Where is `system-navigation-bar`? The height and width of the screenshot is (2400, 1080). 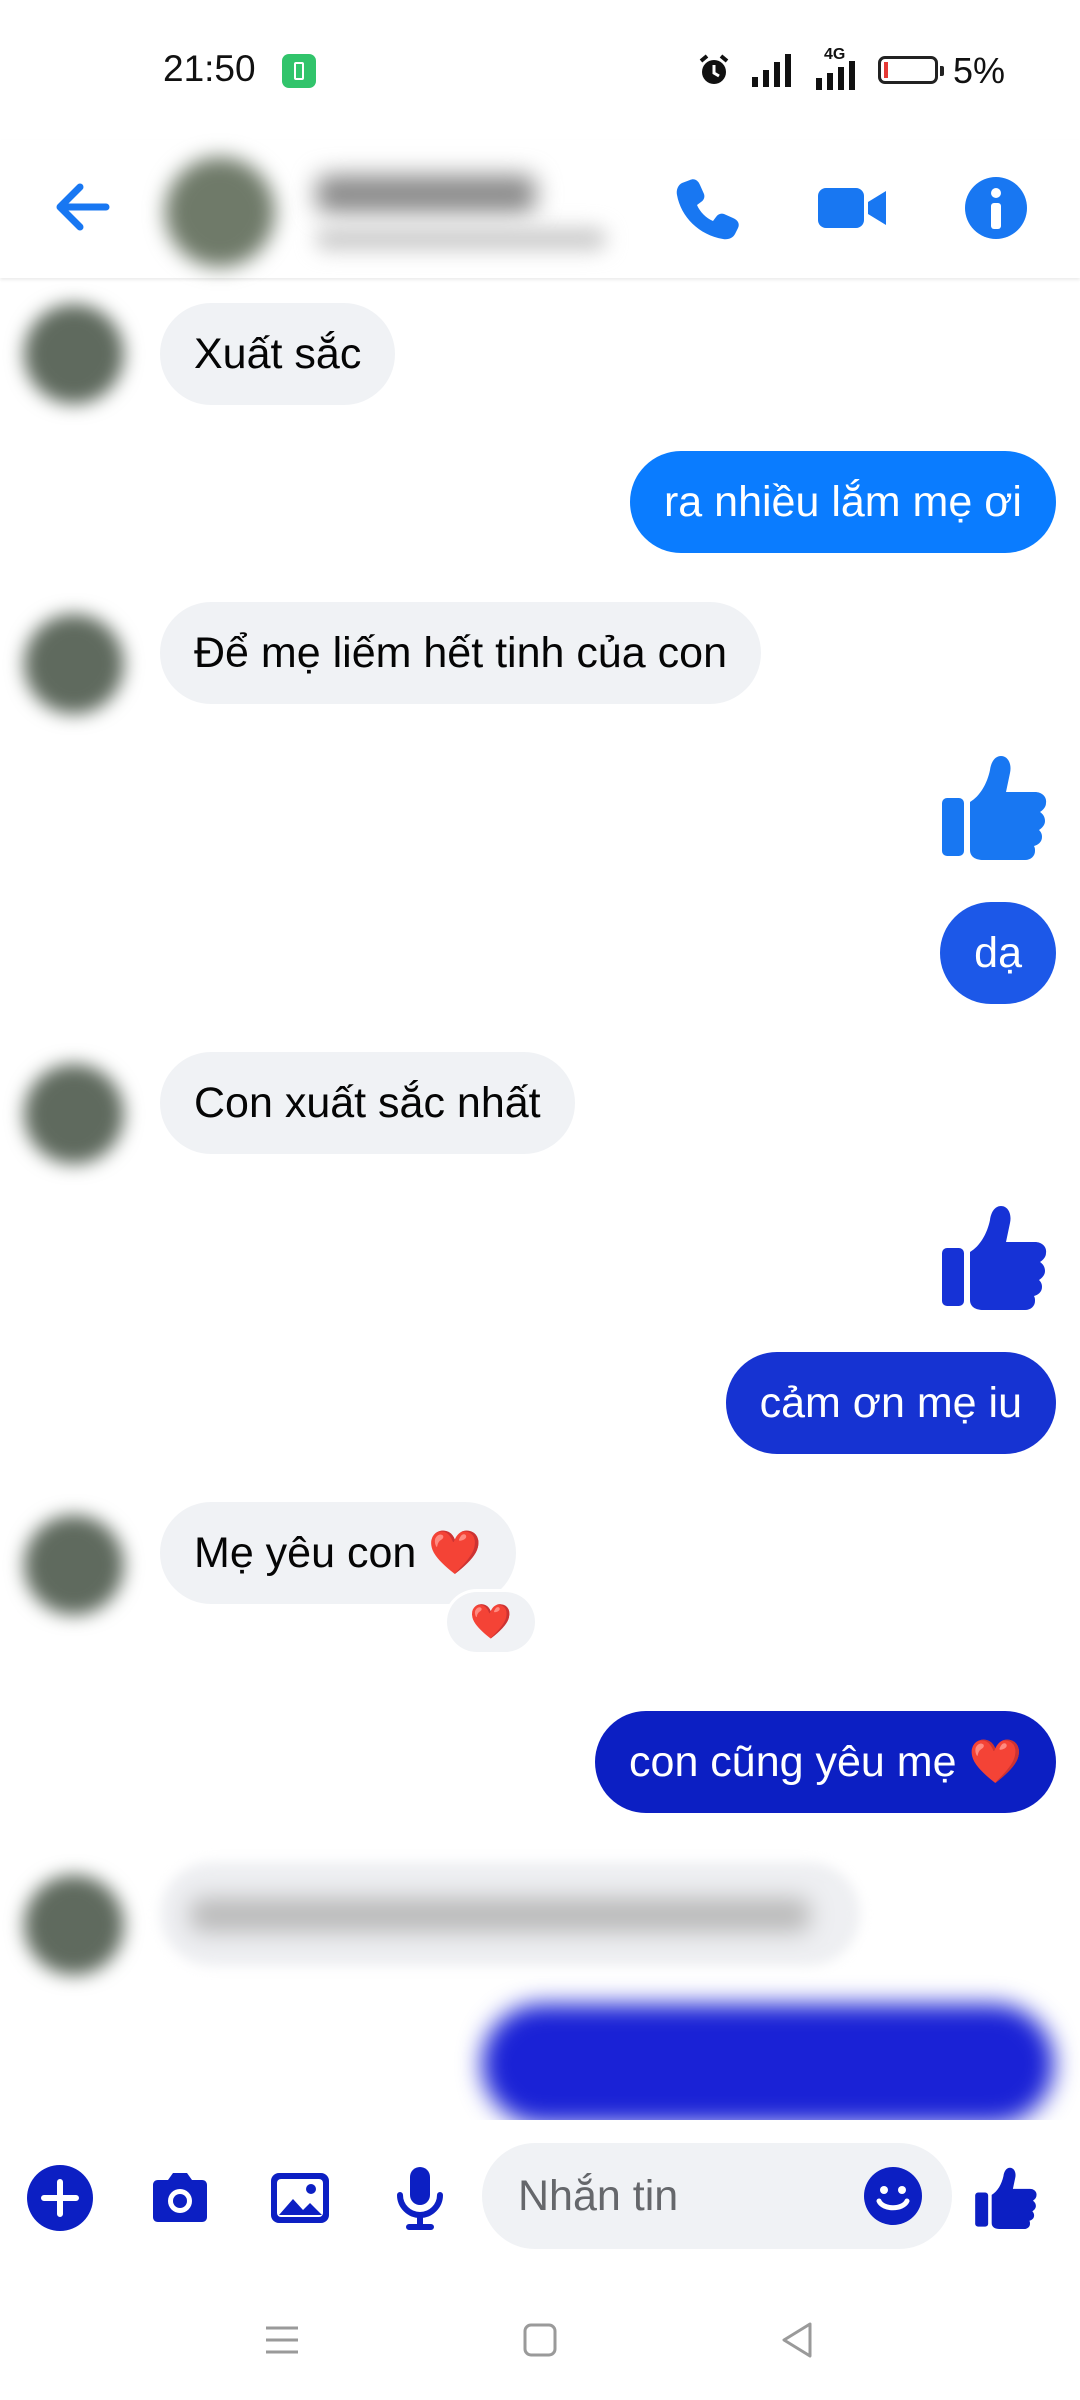 system-navigation-bar is located at coordinates (540, 2340).